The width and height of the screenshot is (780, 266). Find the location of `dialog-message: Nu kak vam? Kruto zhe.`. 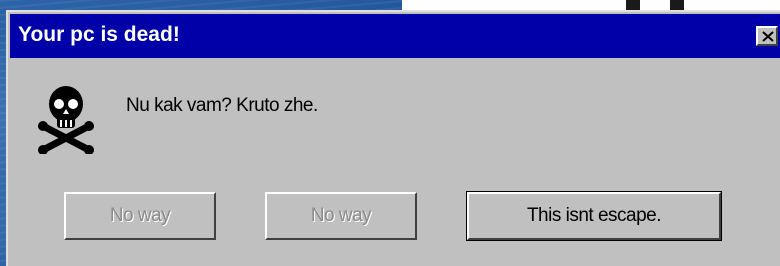

dialog-message: Nu kak vam? Kruto zhe. is located at coordinates (222, 105).